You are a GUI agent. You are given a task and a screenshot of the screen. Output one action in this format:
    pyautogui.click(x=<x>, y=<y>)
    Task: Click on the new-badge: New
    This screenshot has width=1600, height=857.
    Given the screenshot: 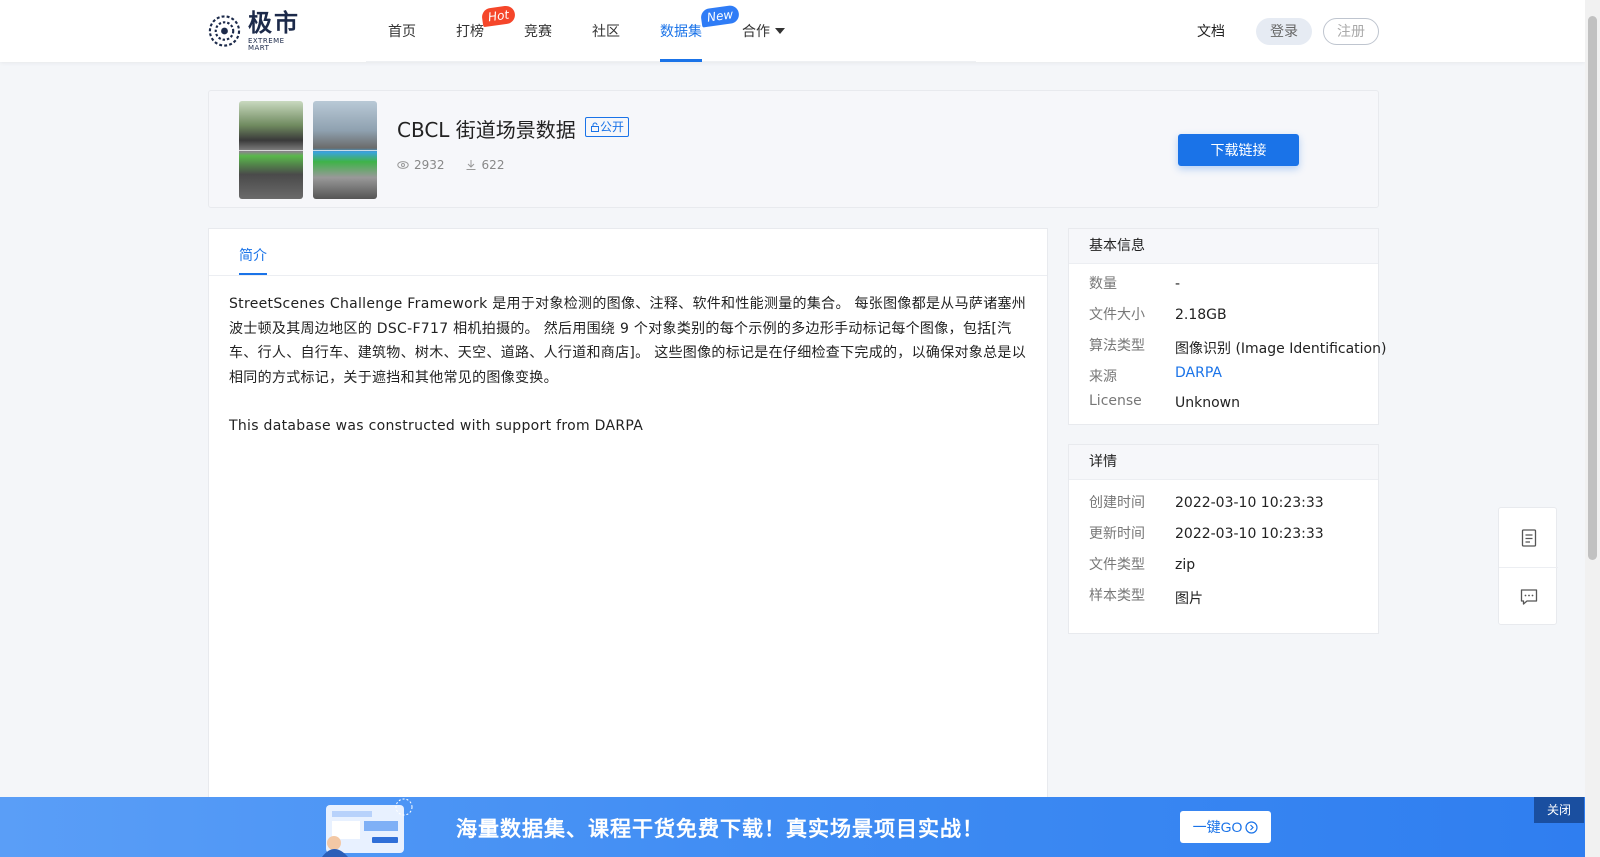 What is the action you would take?
    pyautogui.click(x=720, y=16)
    